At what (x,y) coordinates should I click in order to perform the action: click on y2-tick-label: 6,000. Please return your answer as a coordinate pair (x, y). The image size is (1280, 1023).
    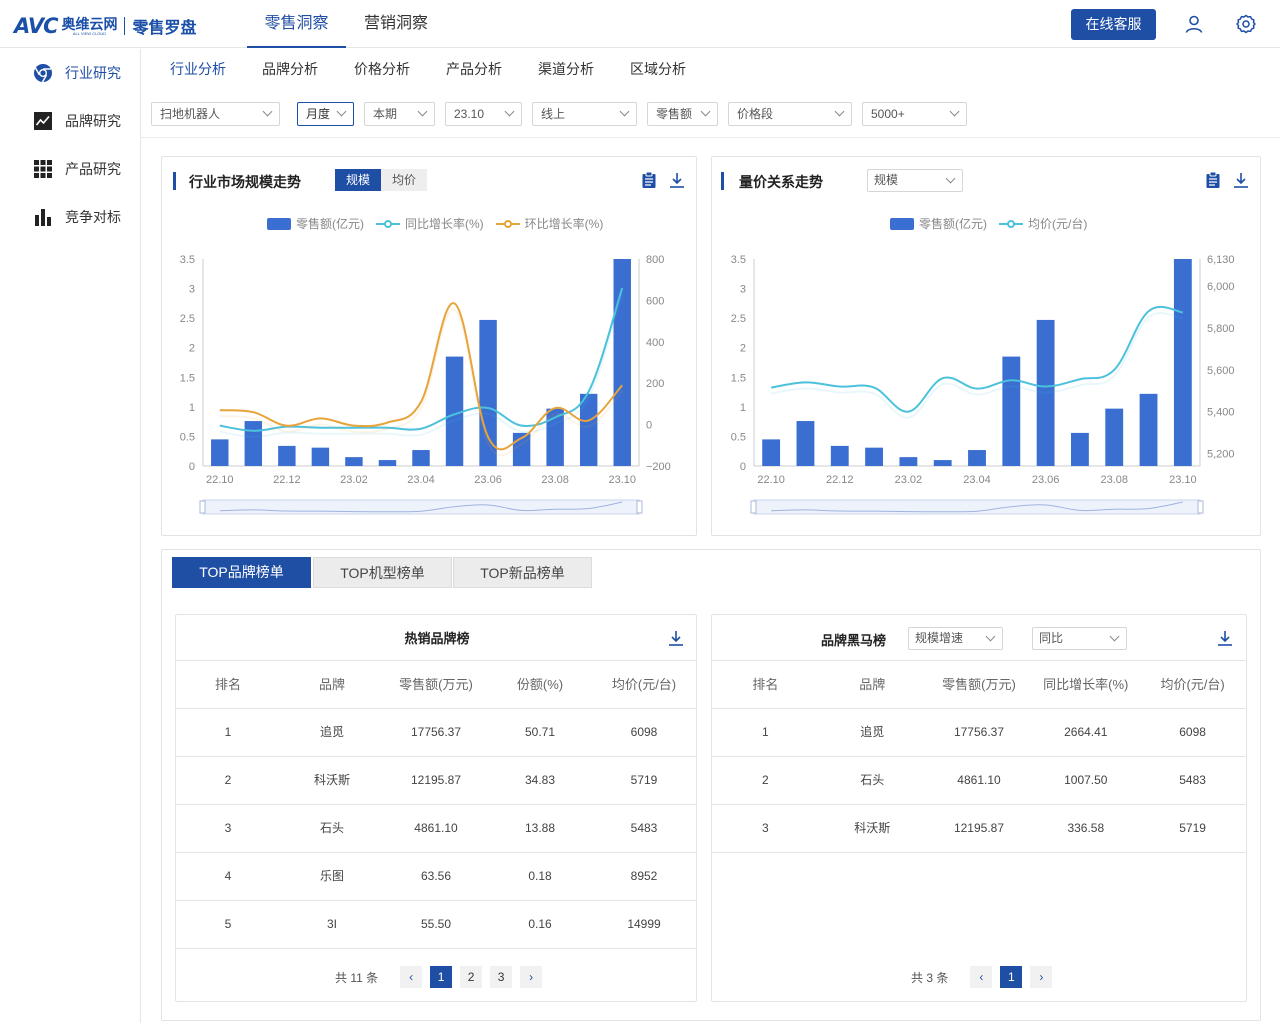
    Looking at the image, I should click on (1221, 287).